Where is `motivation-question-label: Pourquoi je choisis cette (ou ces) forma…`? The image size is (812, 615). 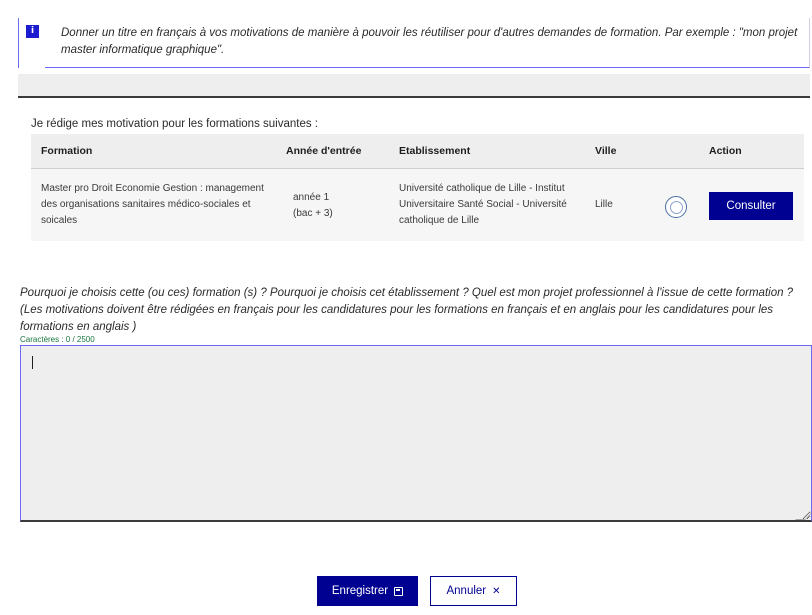 motivation-question-label: Pourquoi je choisis cette (ou ces) forma… is located at coordinates (407, 310).